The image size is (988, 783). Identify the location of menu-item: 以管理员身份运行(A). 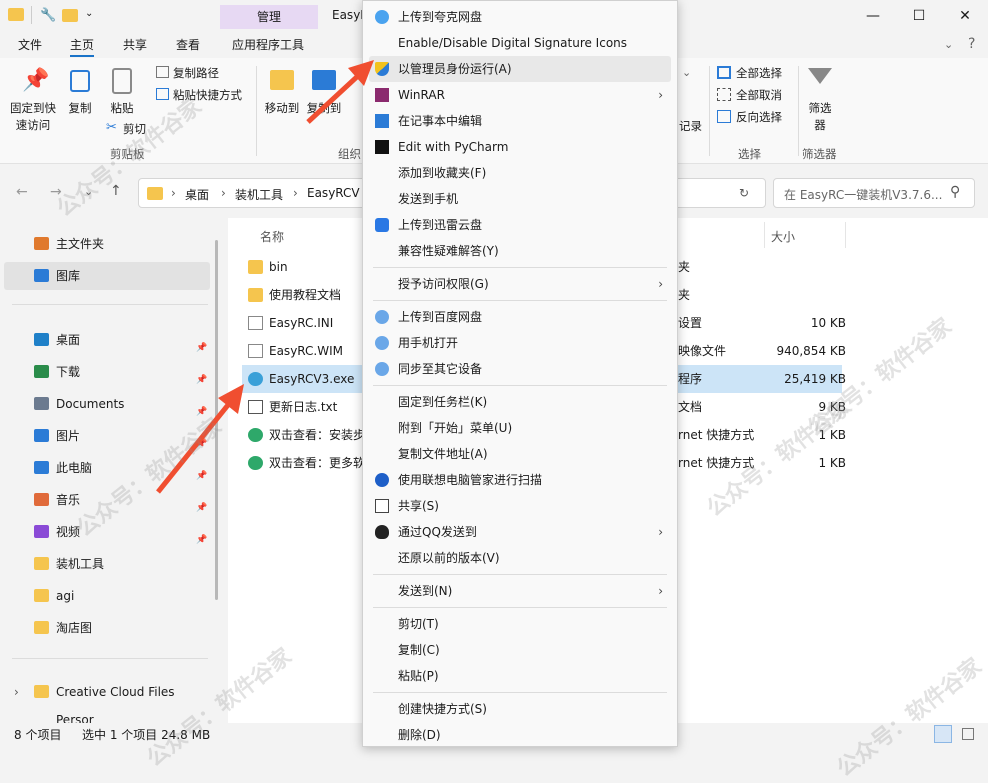
(520, 69).